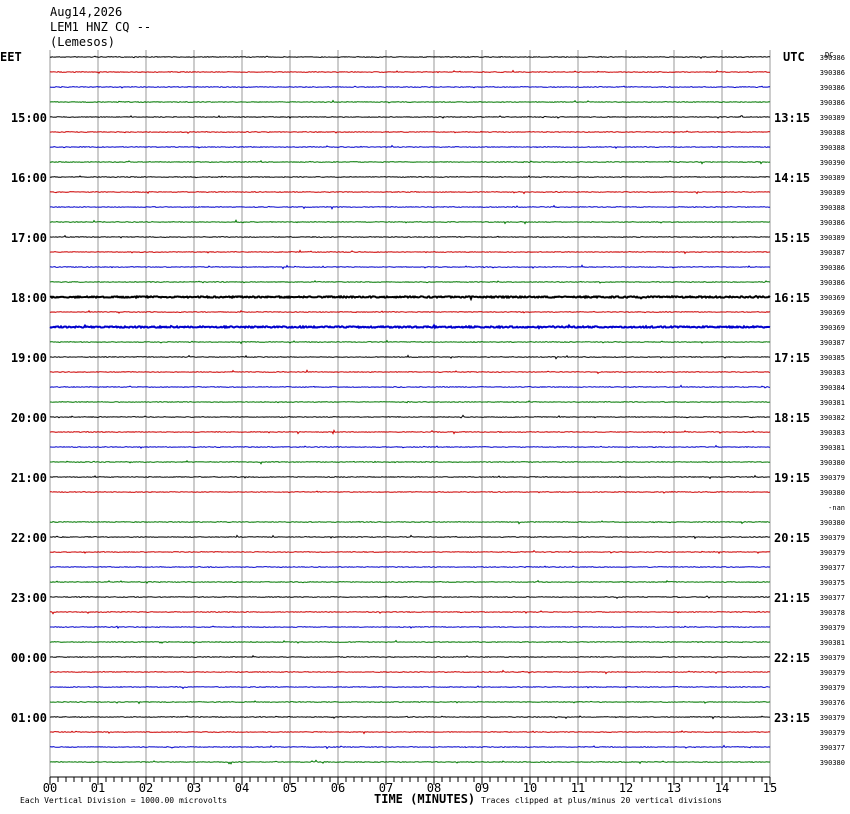 This screenshot has height=814, width=850. Describe the element at coordinates (29, 718) in the screenshot. I see `left-hour-label: 01:00` at that location.